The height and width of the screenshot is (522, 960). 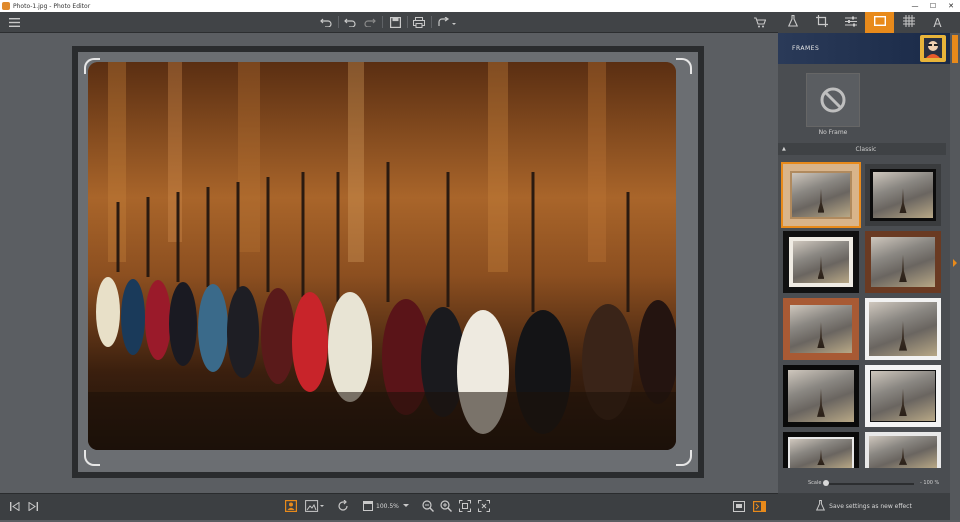 I want to click on frame-icon, so click(x=879, y=22).